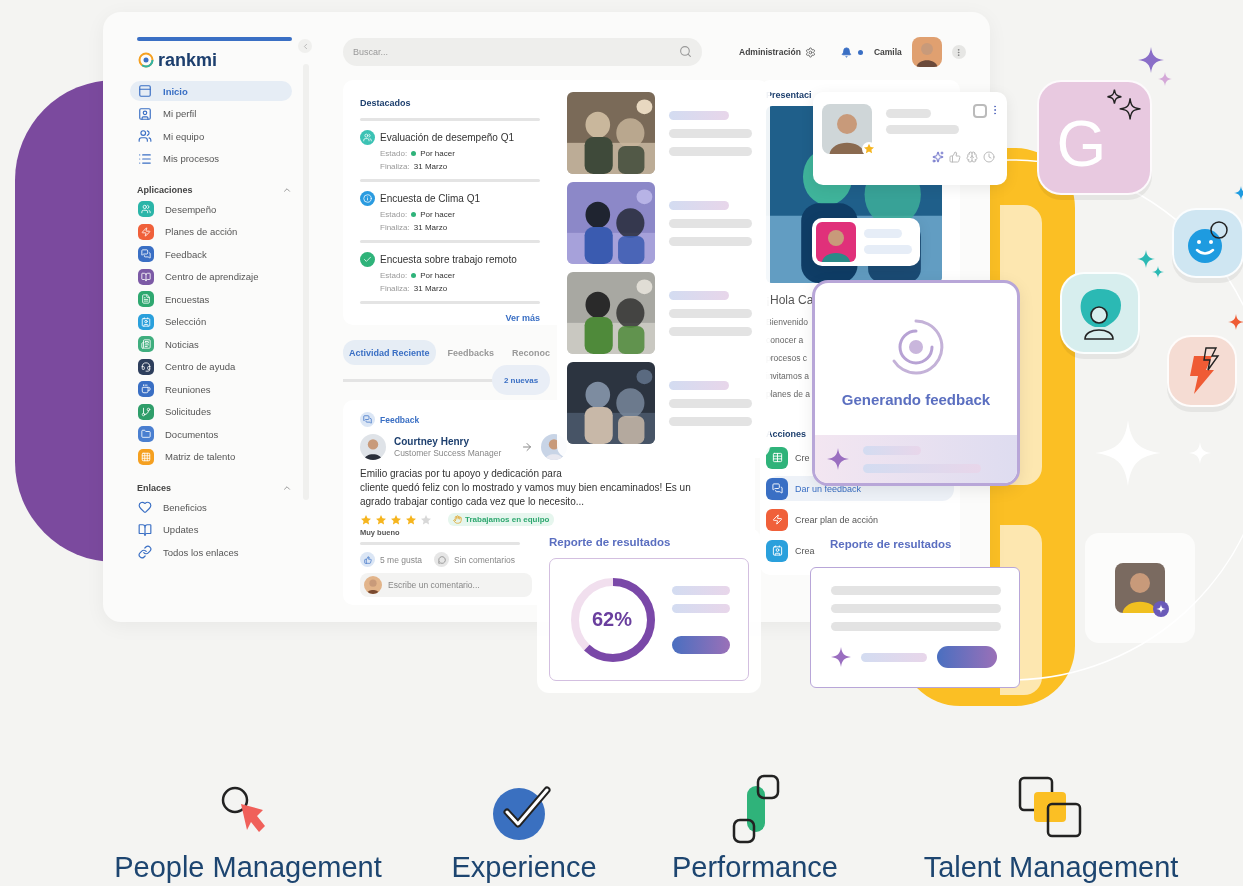 The height and width of the screenshot is (886, 1243). What do you see at coordinates (211, 231) in the screenshot?
I see `nav-item: Planes de acción` at bounding box center [211, 231].